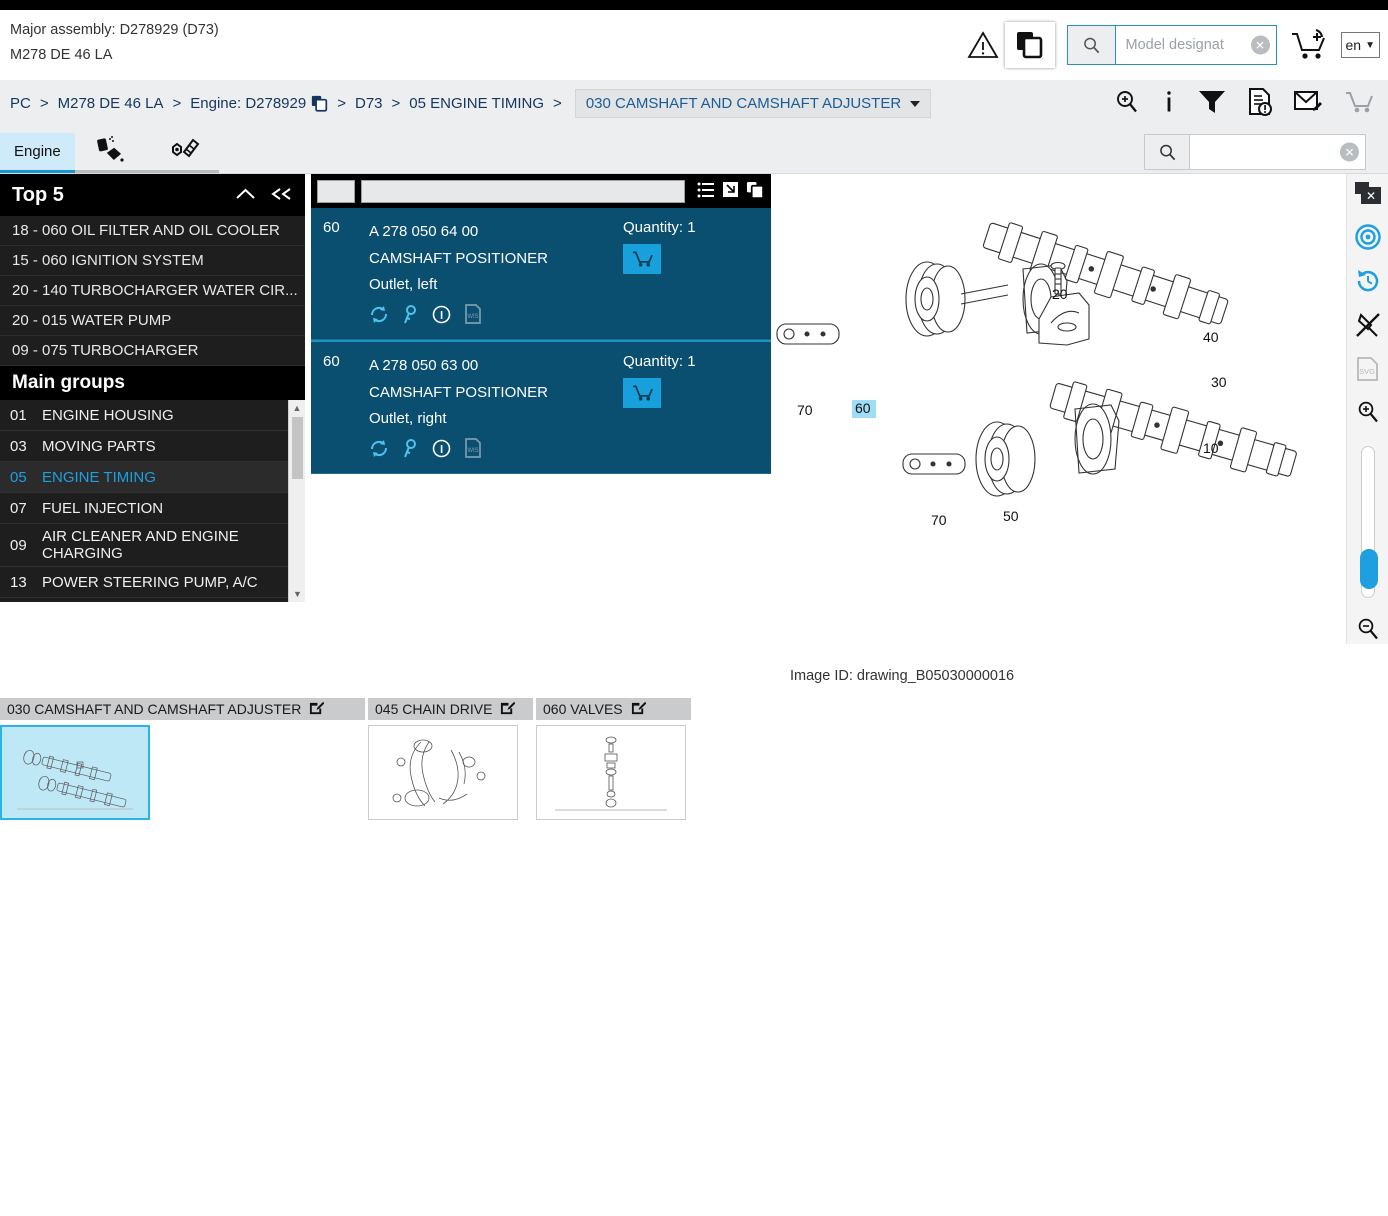 The image size is (1388, 1216). What do you see at coordinates (1367, 195) in the screenshot?
I see `close-window-icon: ✕` at bounding box center [1367, 195].